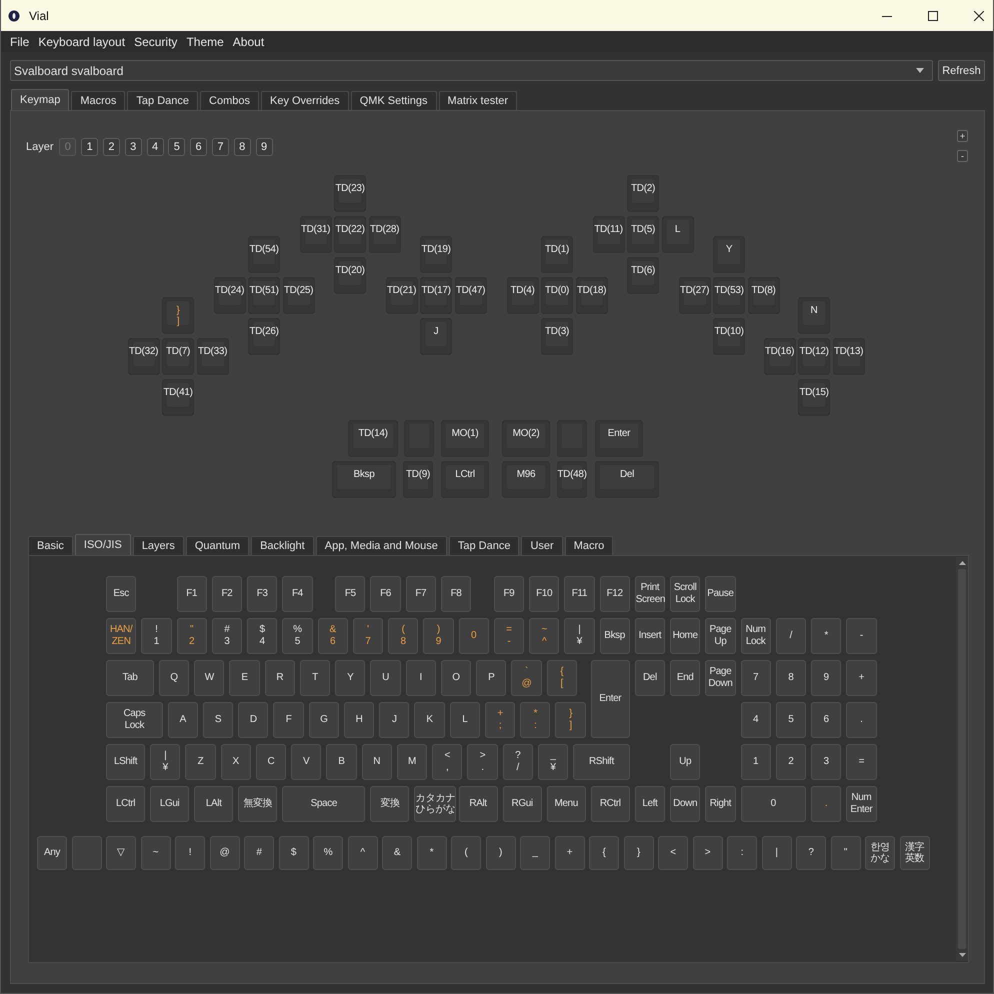  Describe the element at coordinates (742, 853) in the screenshot. I see `key: :` at that location.